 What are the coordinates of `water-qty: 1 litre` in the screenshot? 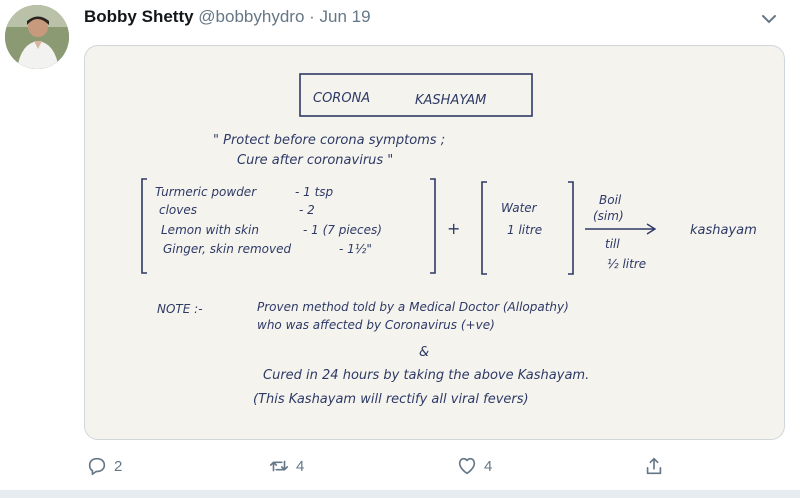 It's located at (524, 230).